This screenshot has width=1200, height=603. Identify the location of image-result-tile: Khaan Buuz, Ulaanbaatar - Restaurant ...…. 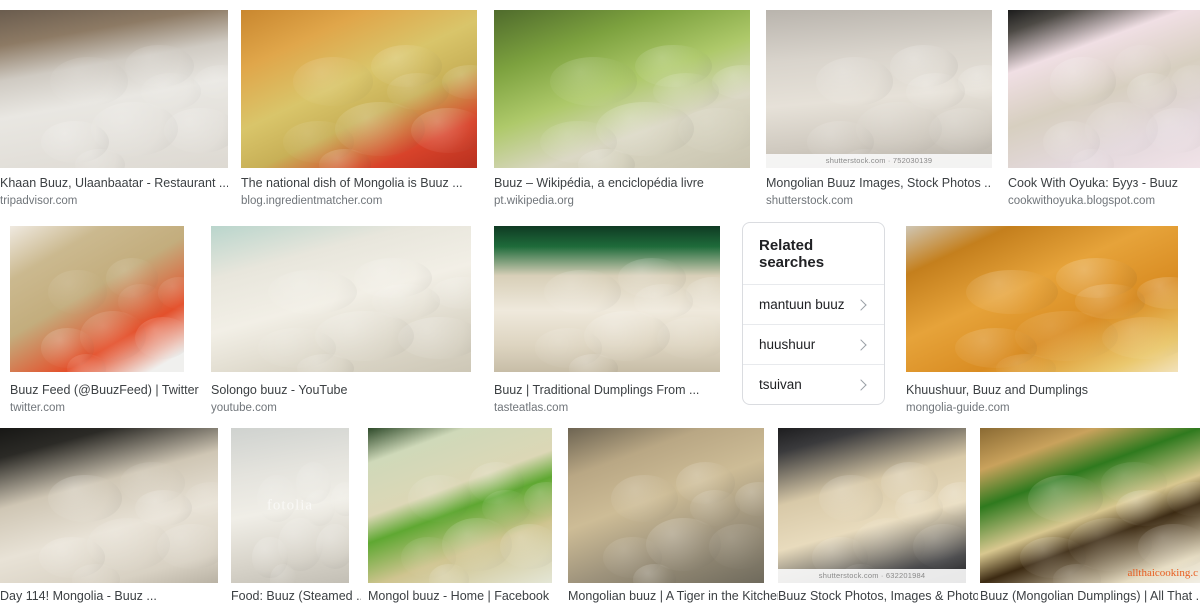
(114, 110).